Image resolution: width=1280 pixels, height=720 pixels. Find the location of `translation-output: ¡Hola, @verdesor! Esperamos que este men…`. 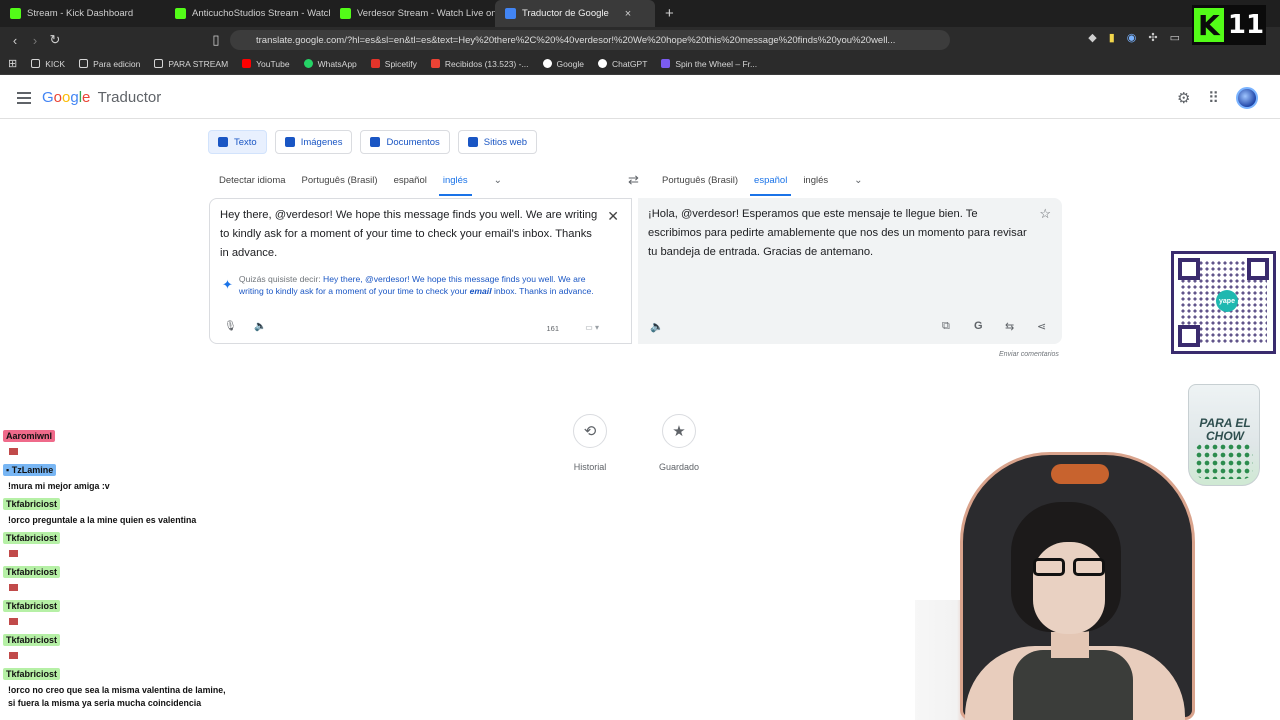

translation-output: ¡Hola, @verdesor! Esperamos que este men… is located at coordinates (837, 233).